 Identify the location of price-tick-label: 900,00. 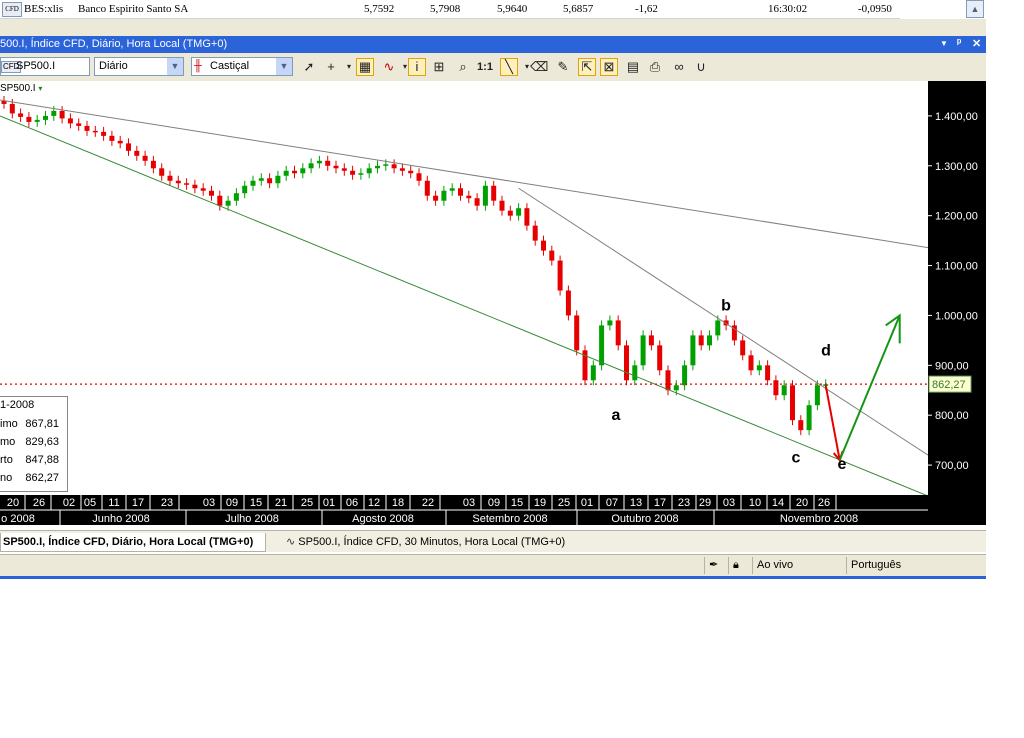
(952, 366).